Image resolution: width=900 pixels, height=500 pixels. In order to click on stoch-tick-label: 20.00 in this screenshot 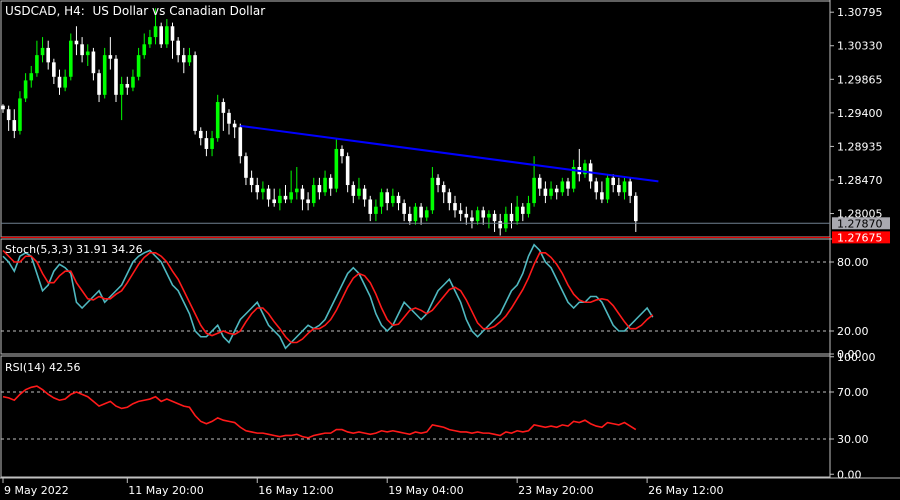, I will do `click(853, 331)`.